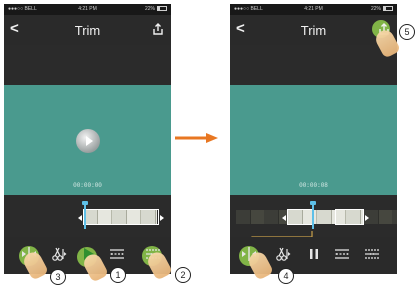 This screenshot has width=419, height=287. What do you see at coordinates (313, 185) in the screenshot?
I see `timecode-label: 00:00:08` at bounding box center [313, 185].